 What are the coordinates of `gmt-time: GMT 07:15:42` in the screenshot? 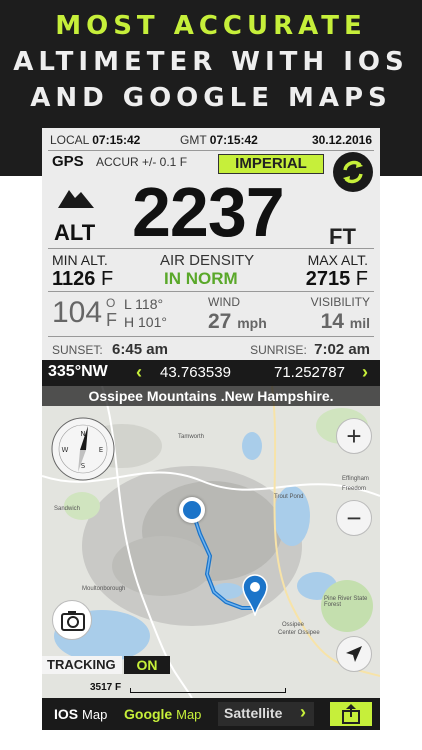 It's located at (219, 140).